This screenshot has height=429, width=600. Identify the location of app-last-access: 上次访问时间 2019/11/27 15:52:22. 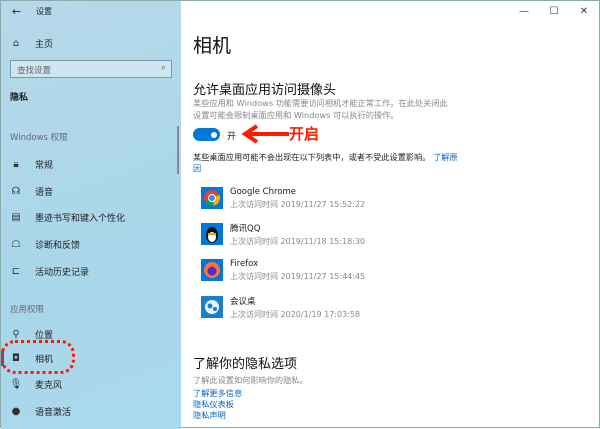
(298, 204).